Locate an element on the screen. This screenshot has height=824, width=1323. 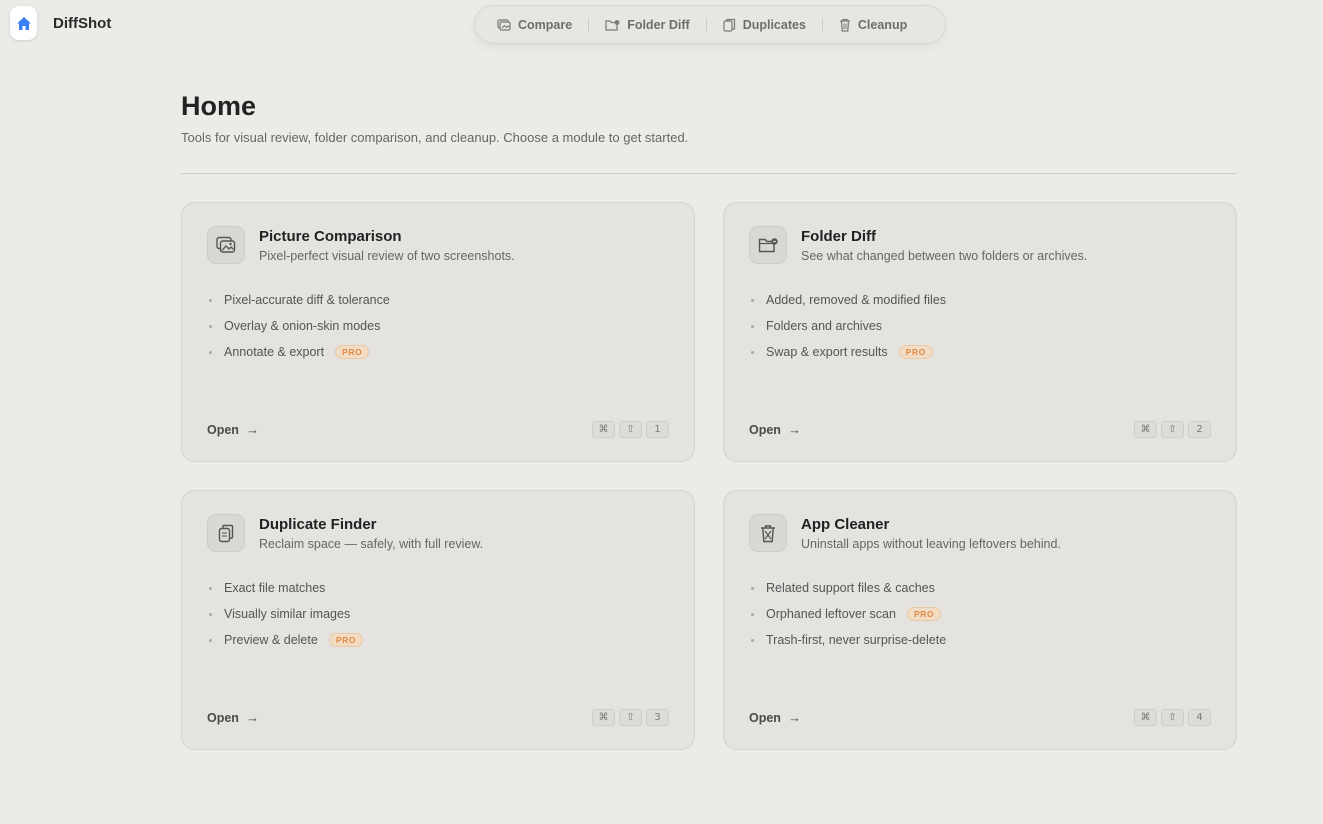
feature-text: Orphaned leftover scan is located at coordinates (831, 614).